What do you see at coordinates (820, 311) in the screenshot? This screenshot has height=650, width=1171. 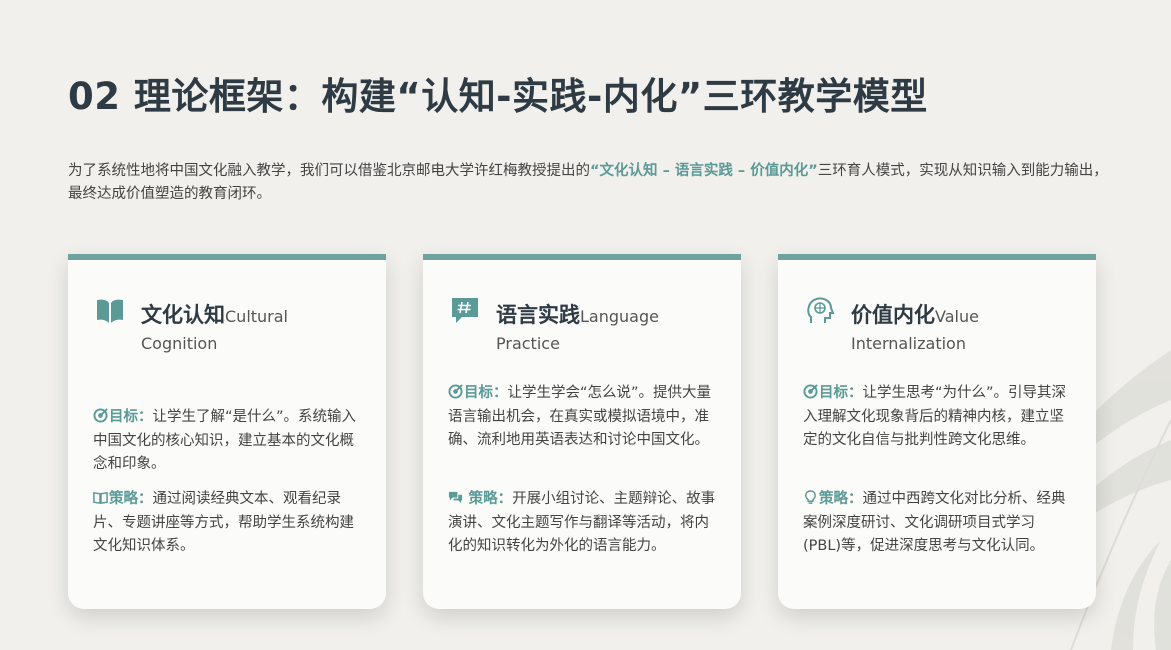 I see `brain-head-icon` at bounding box center [820, 311].